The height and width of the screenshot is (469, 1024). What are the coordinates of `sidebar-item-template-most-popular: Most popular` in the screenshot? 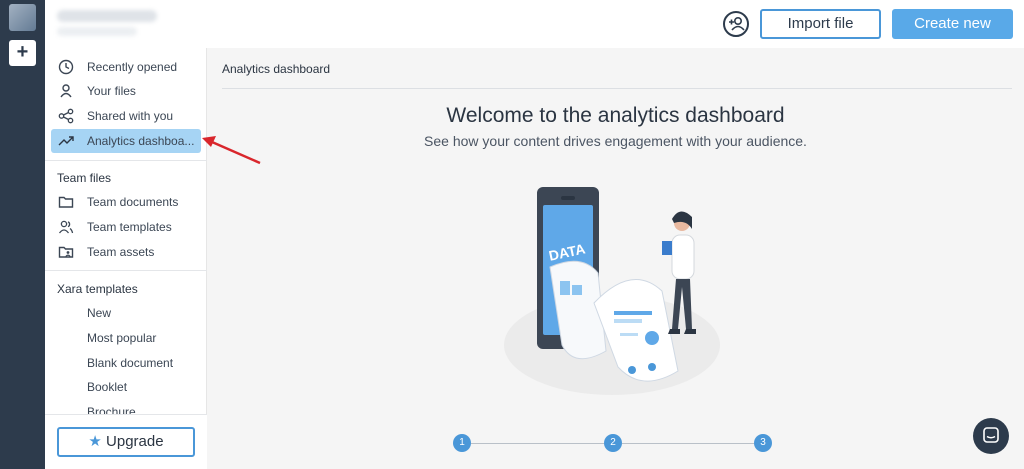 It's located at (126, 338).